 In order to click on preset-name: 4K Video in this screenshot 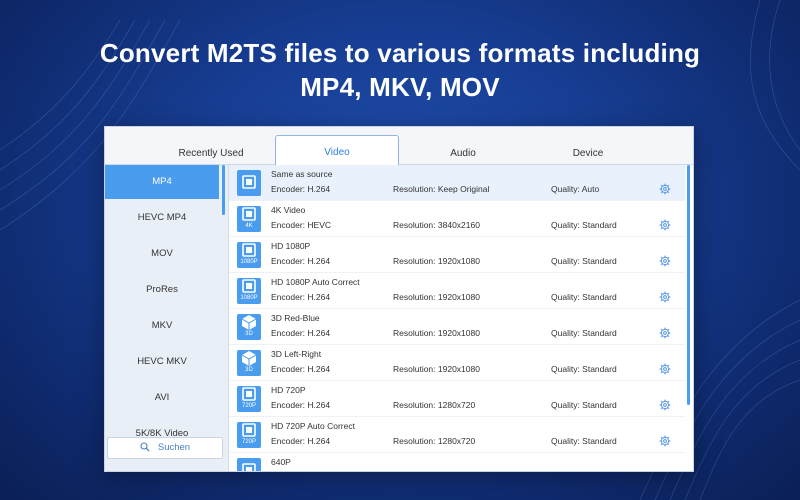, I will do `click(288, 210)`.